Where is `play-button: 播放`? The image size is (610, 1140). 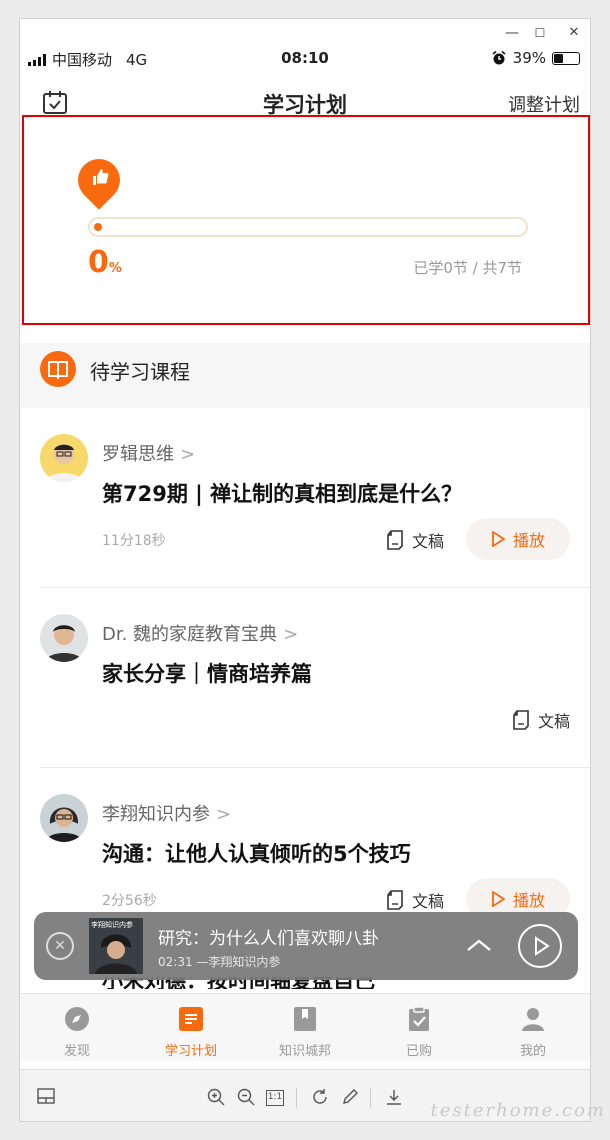
play-button: 播放 is located at coordinates (518, 539).